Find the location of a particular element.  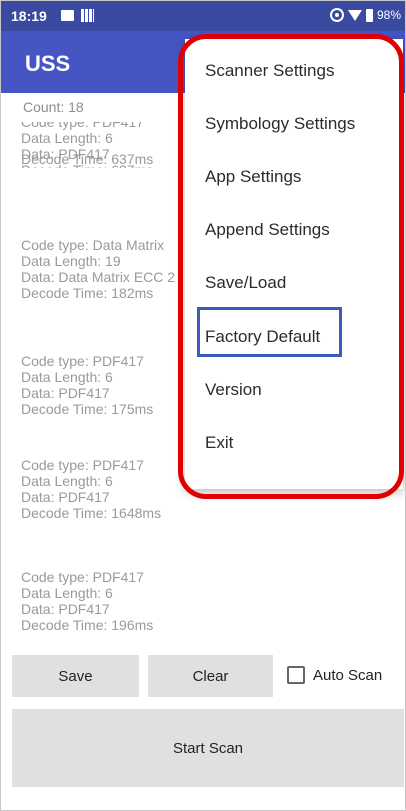

auto-scan-toggle: Auto Scan is located at coordinates (334, 675).